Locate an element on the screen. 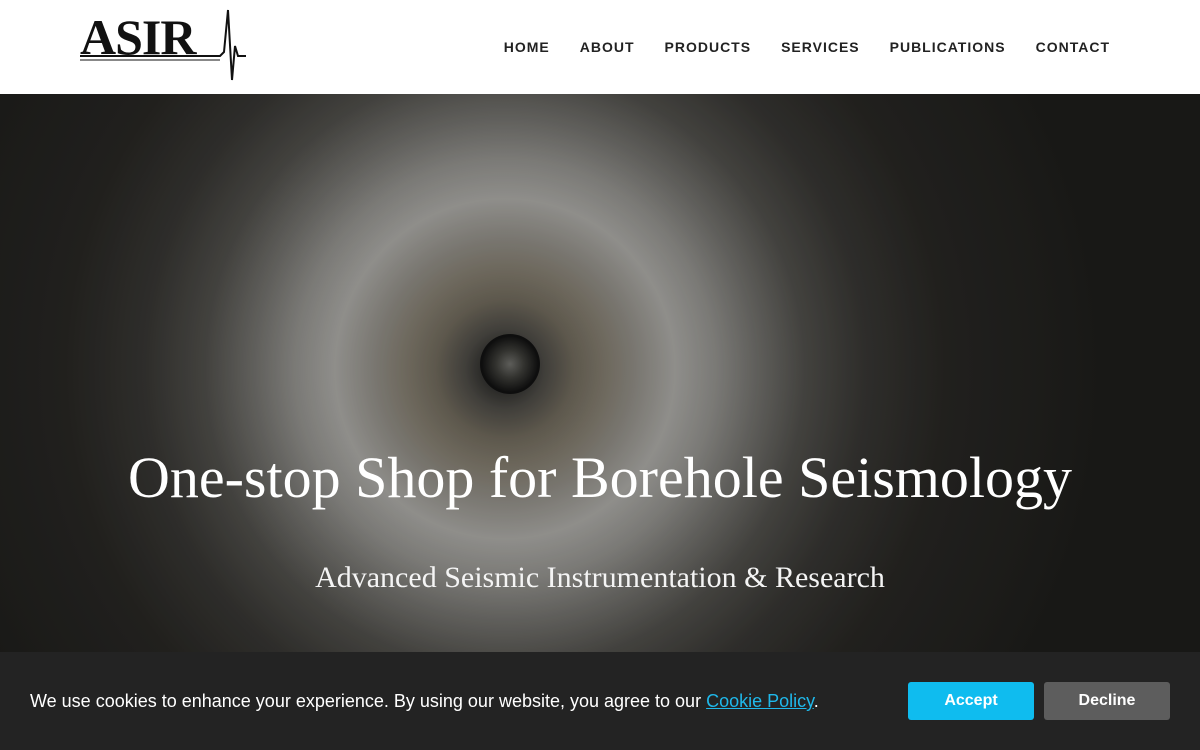  seismograph-trace-icon is located at coordinates (163, 45).